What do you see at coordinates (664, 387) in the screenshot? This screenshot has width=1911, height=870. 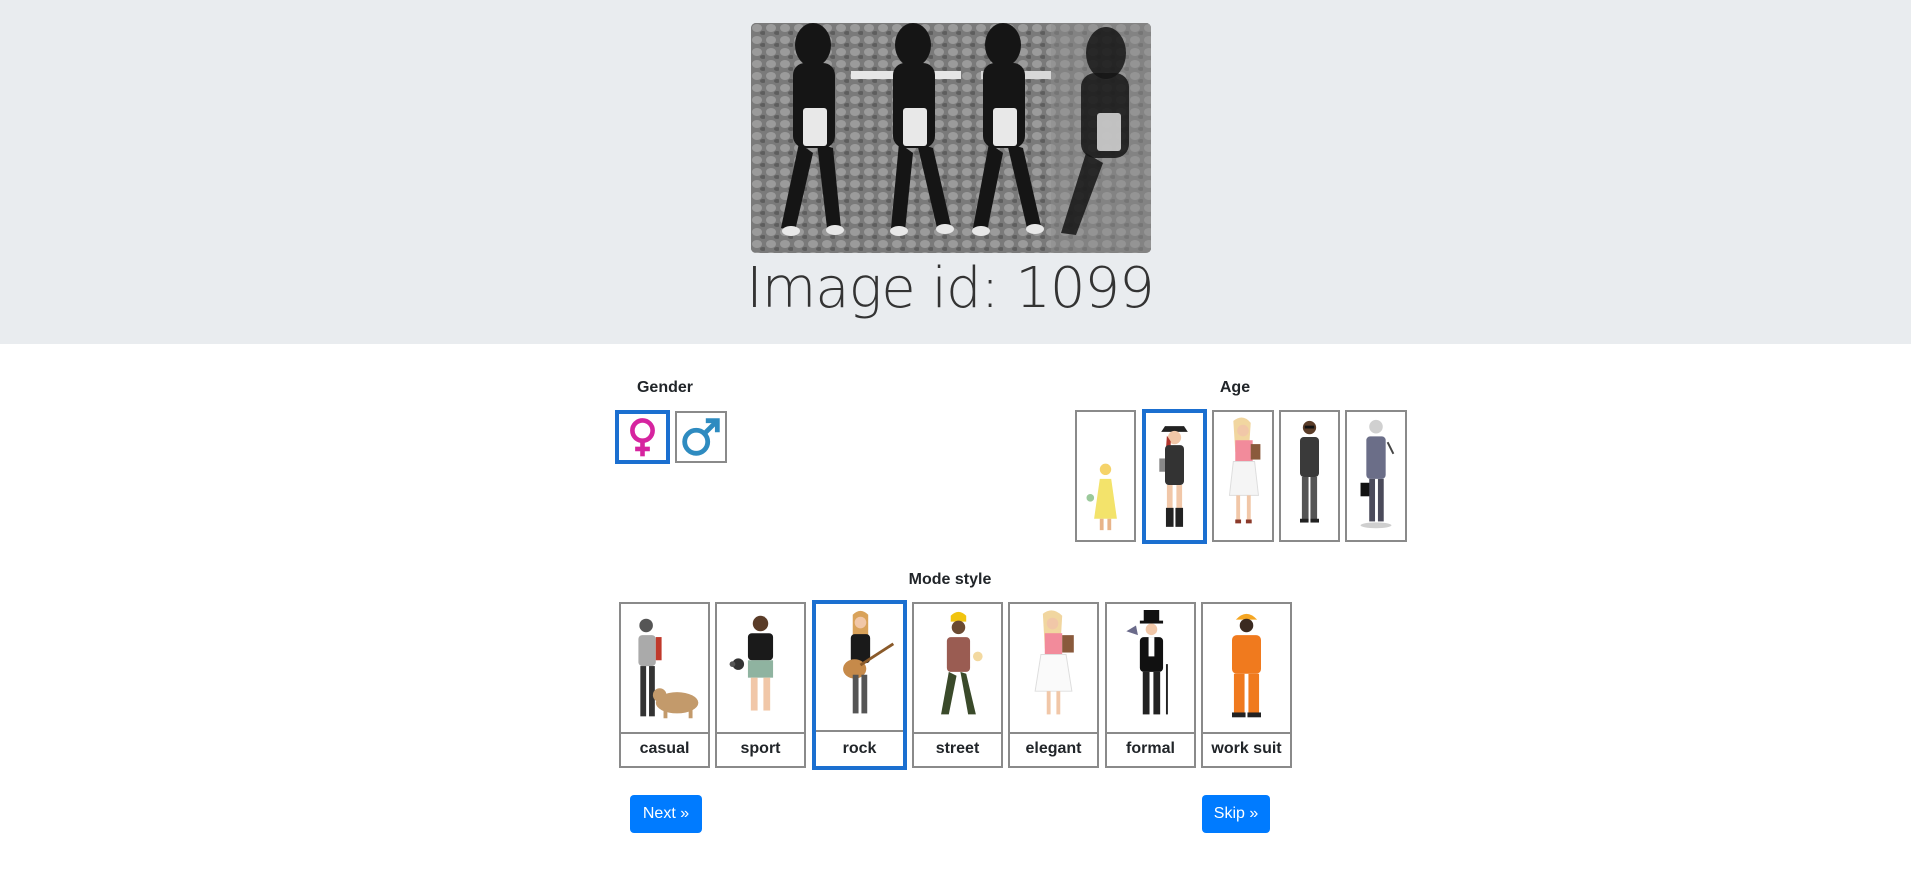 I see `gender-label: Gender` at bounding box center [664, 387].